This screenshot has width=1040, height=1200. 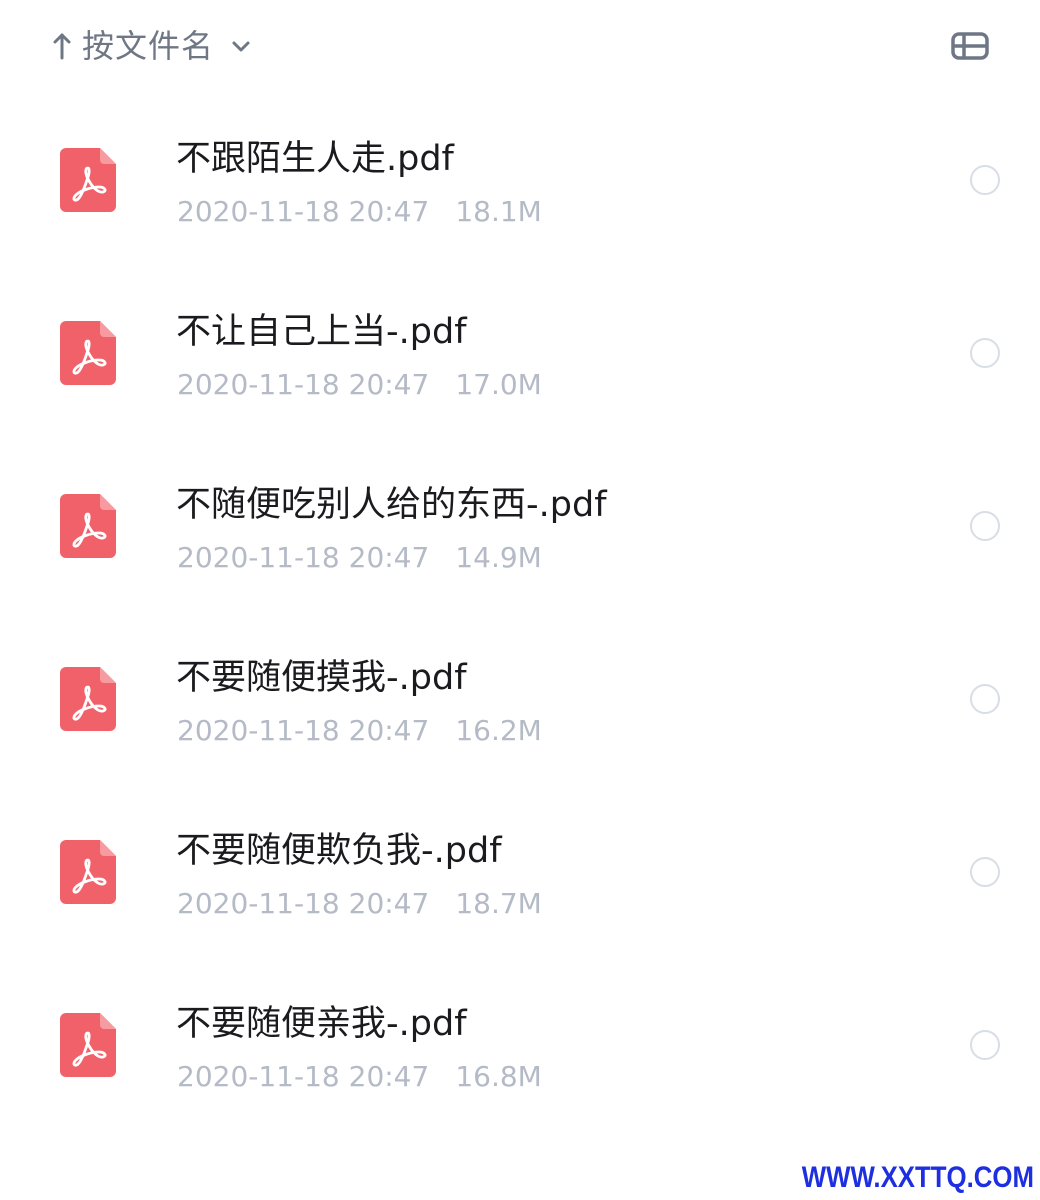 I want to click on file-size: 14.9M, so click(x=498, y=557).